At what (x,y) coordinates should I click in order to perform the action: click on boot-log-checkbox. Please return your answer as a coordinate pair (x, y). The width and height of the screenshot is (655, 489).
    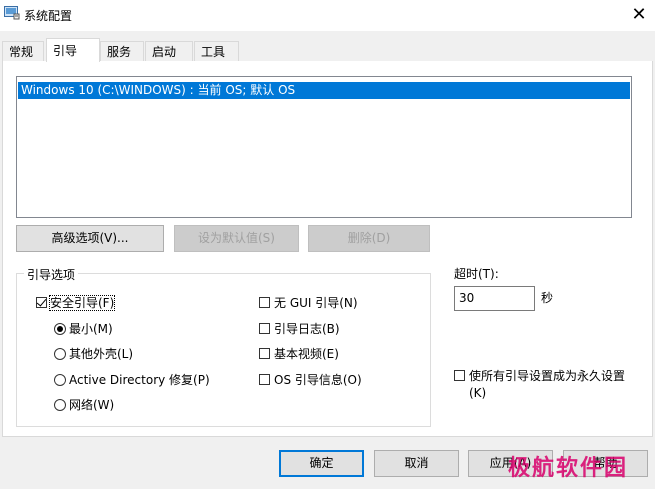
    Looking at the image, I should click on (264, 328).